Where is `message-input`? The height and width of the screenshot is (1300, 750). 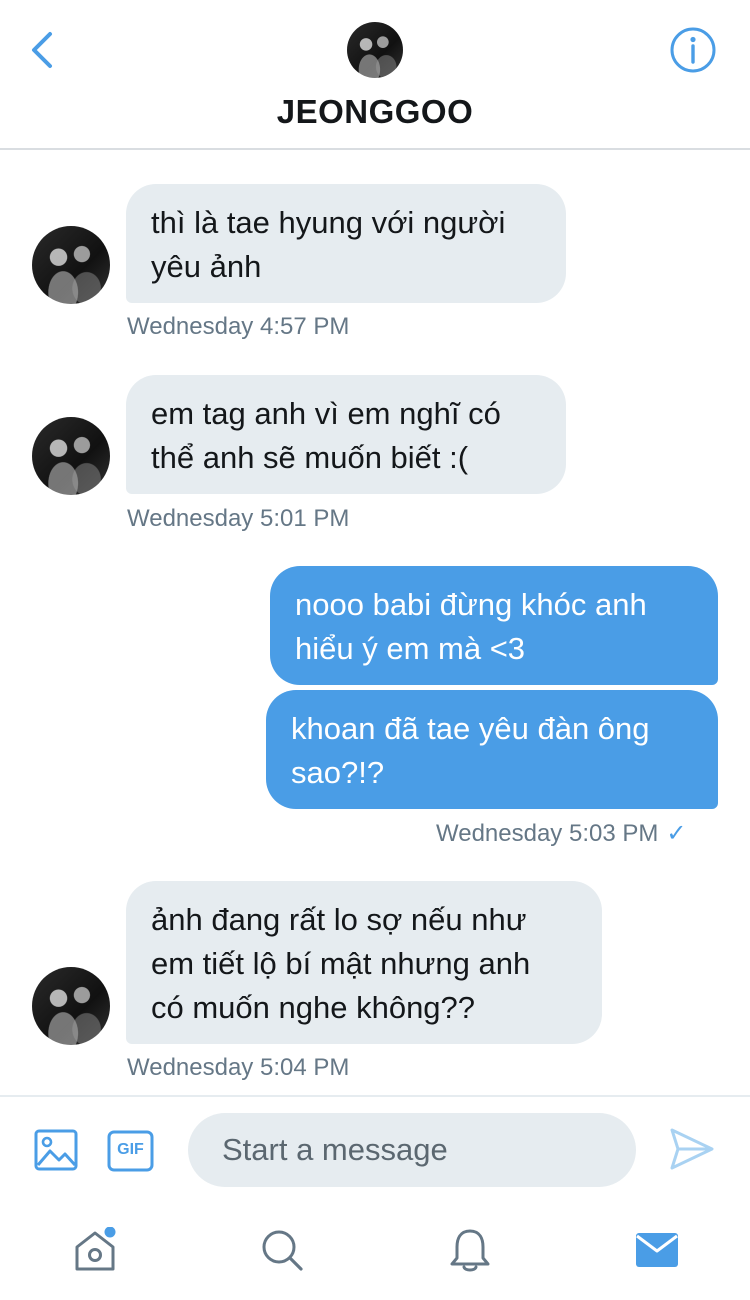
message-input is located at coordinates (412, 1150).